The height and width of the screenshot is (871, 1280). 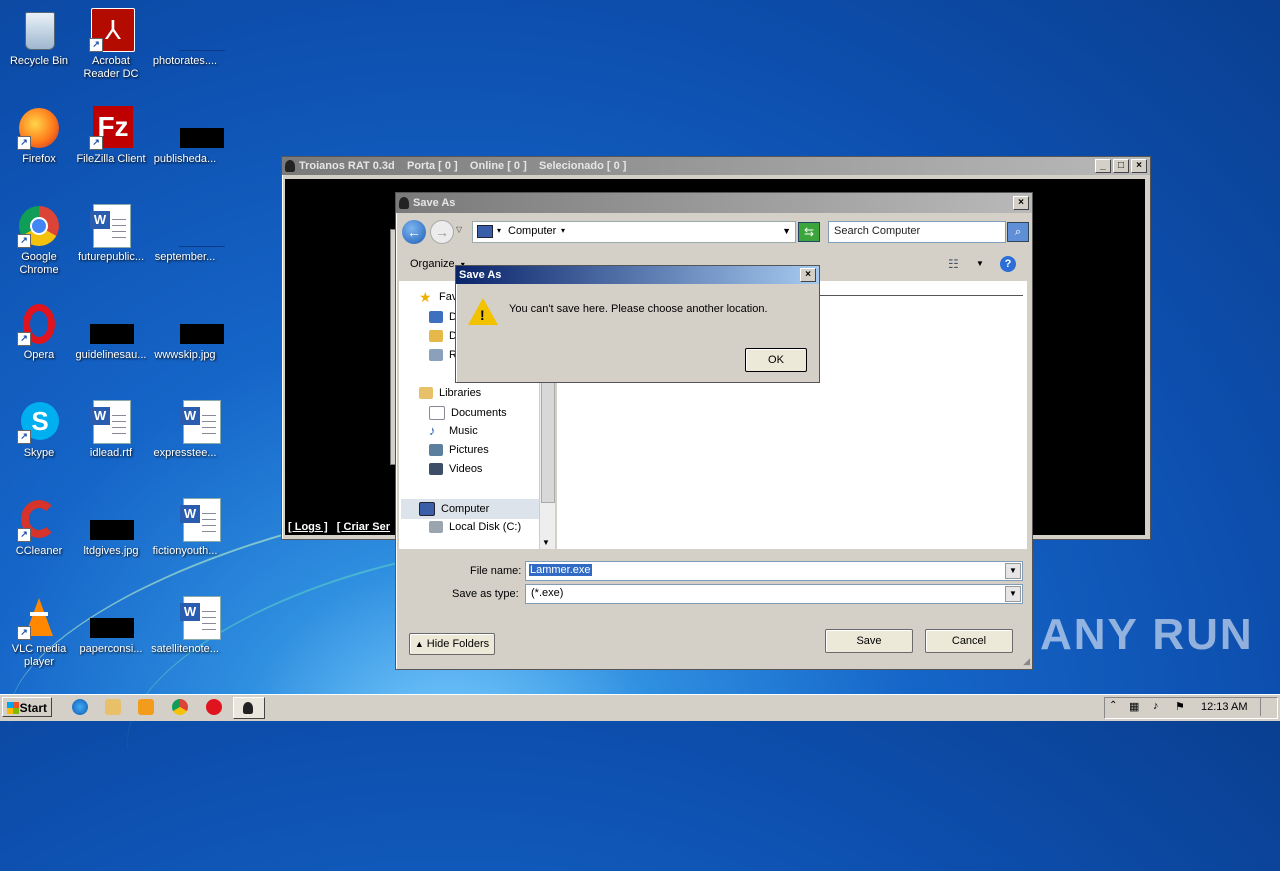 I want to click on desktop-icon-recycle-bin: Recycle Bin, so click(x=39, y=38).